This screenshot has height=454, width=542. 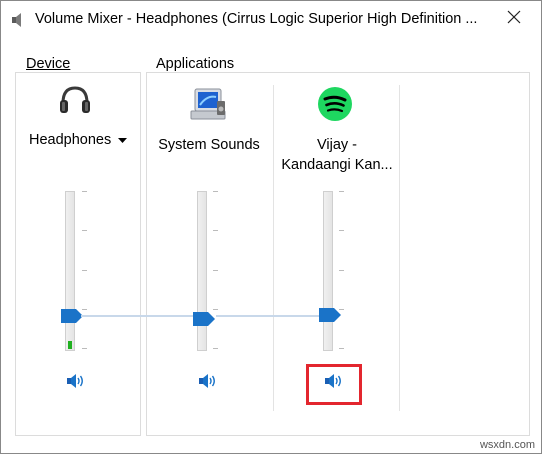 I want to click on channel-label-system-sounds: System Sounds, so click(x=209, y=145).